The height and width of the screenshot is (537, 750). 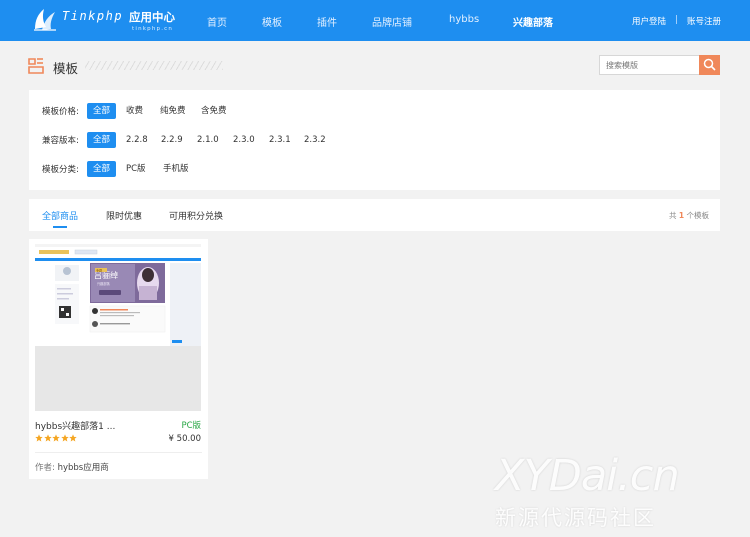 I want to click on search-icon, so click(x=709, y=64).